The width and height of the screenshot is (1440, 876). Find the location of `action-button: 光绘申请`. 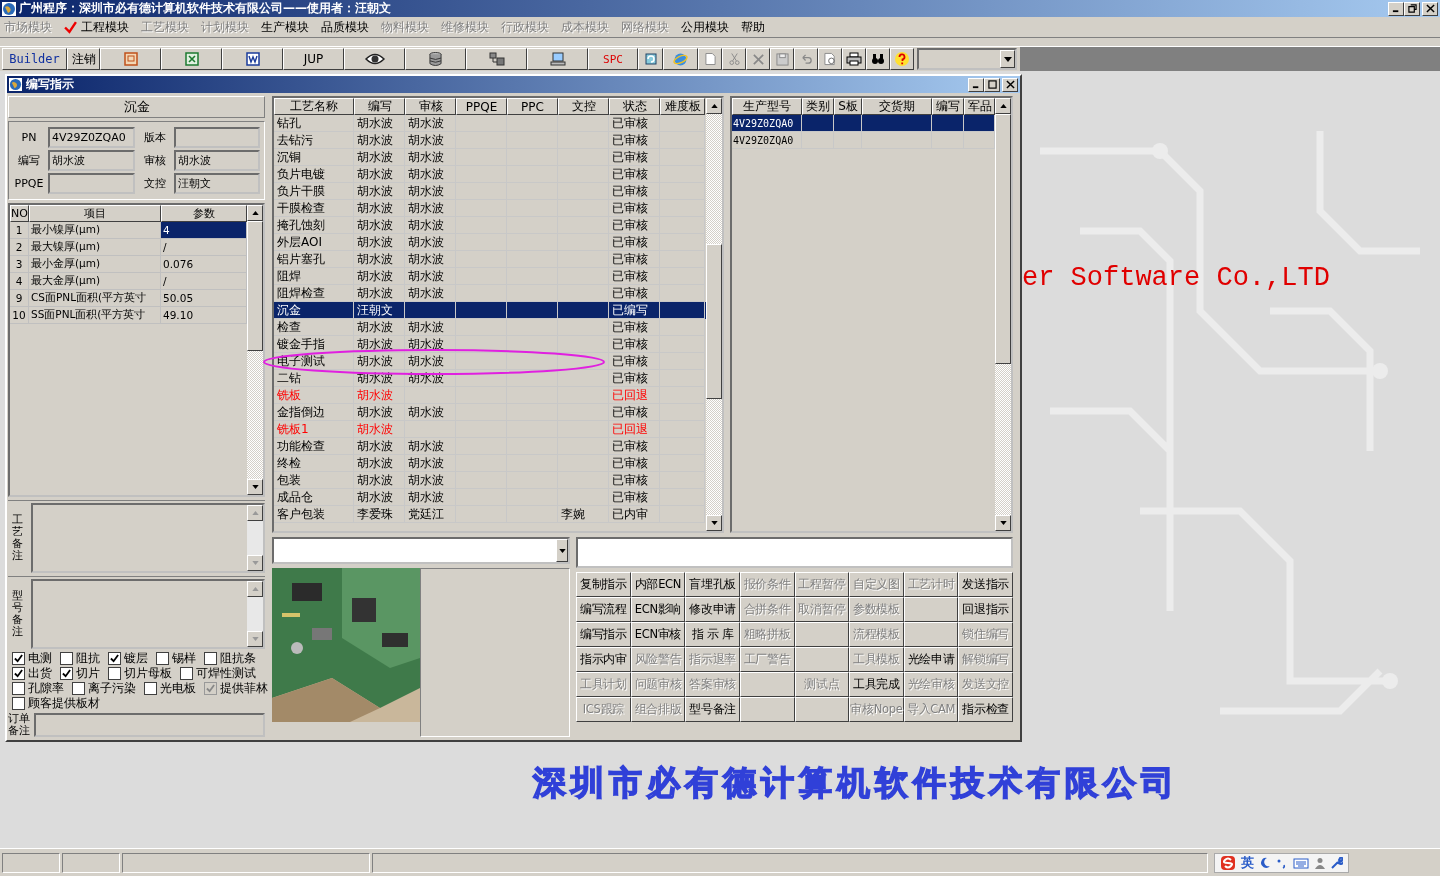

action-button: 光绘申请 is located at coordinates (931, 659).